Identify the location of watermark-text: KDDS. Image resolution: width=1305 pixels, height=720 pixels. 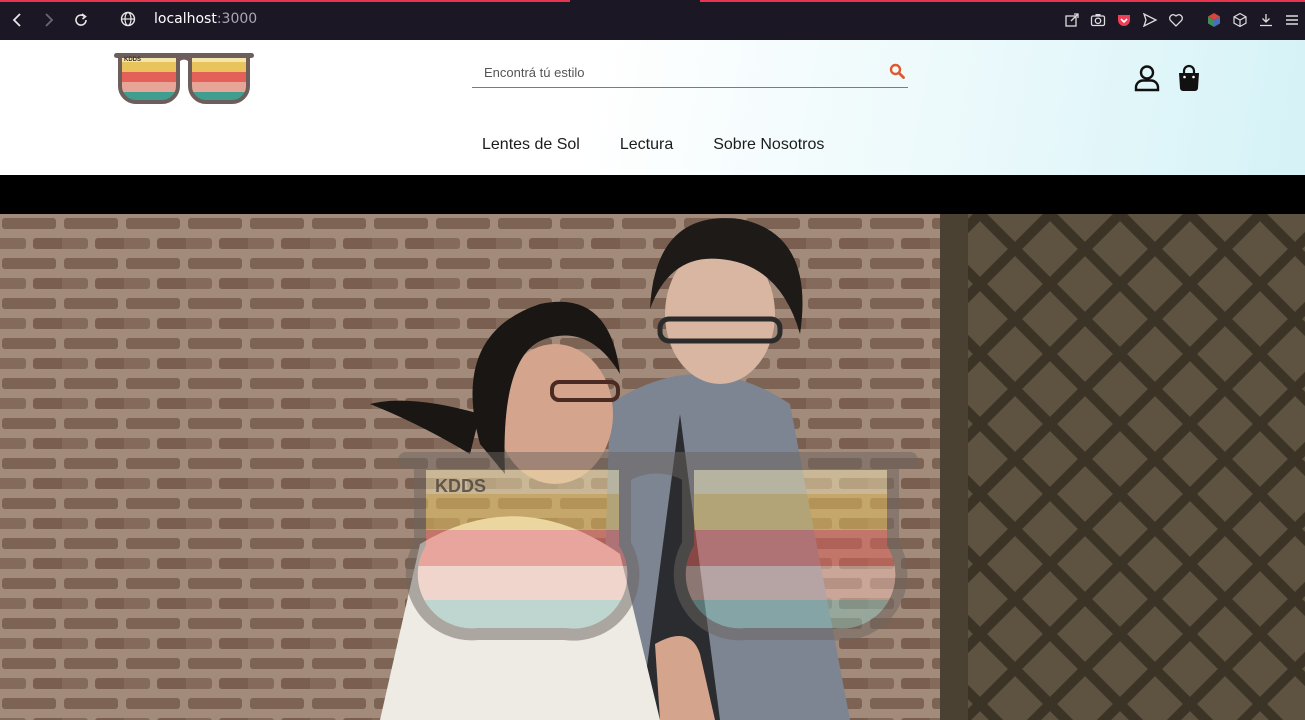
(460, 486).